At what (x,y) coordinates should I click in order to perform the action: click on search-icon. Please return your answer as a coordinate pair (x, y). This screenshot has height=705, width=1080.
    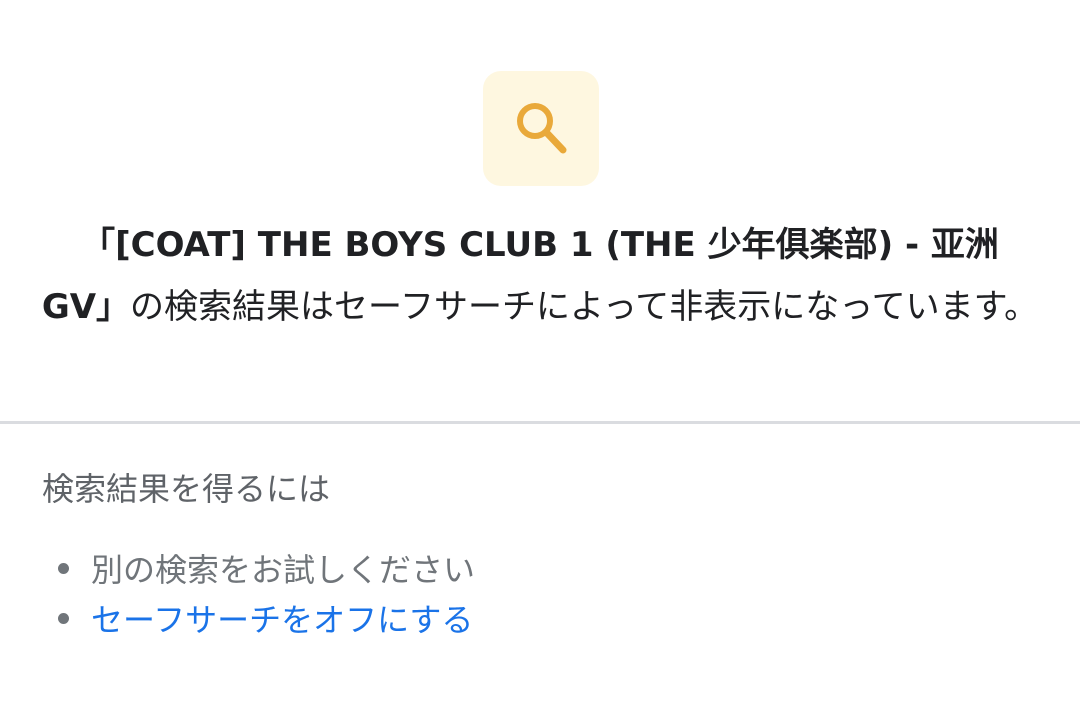
    Looking at the image, I should click on (542, 127).